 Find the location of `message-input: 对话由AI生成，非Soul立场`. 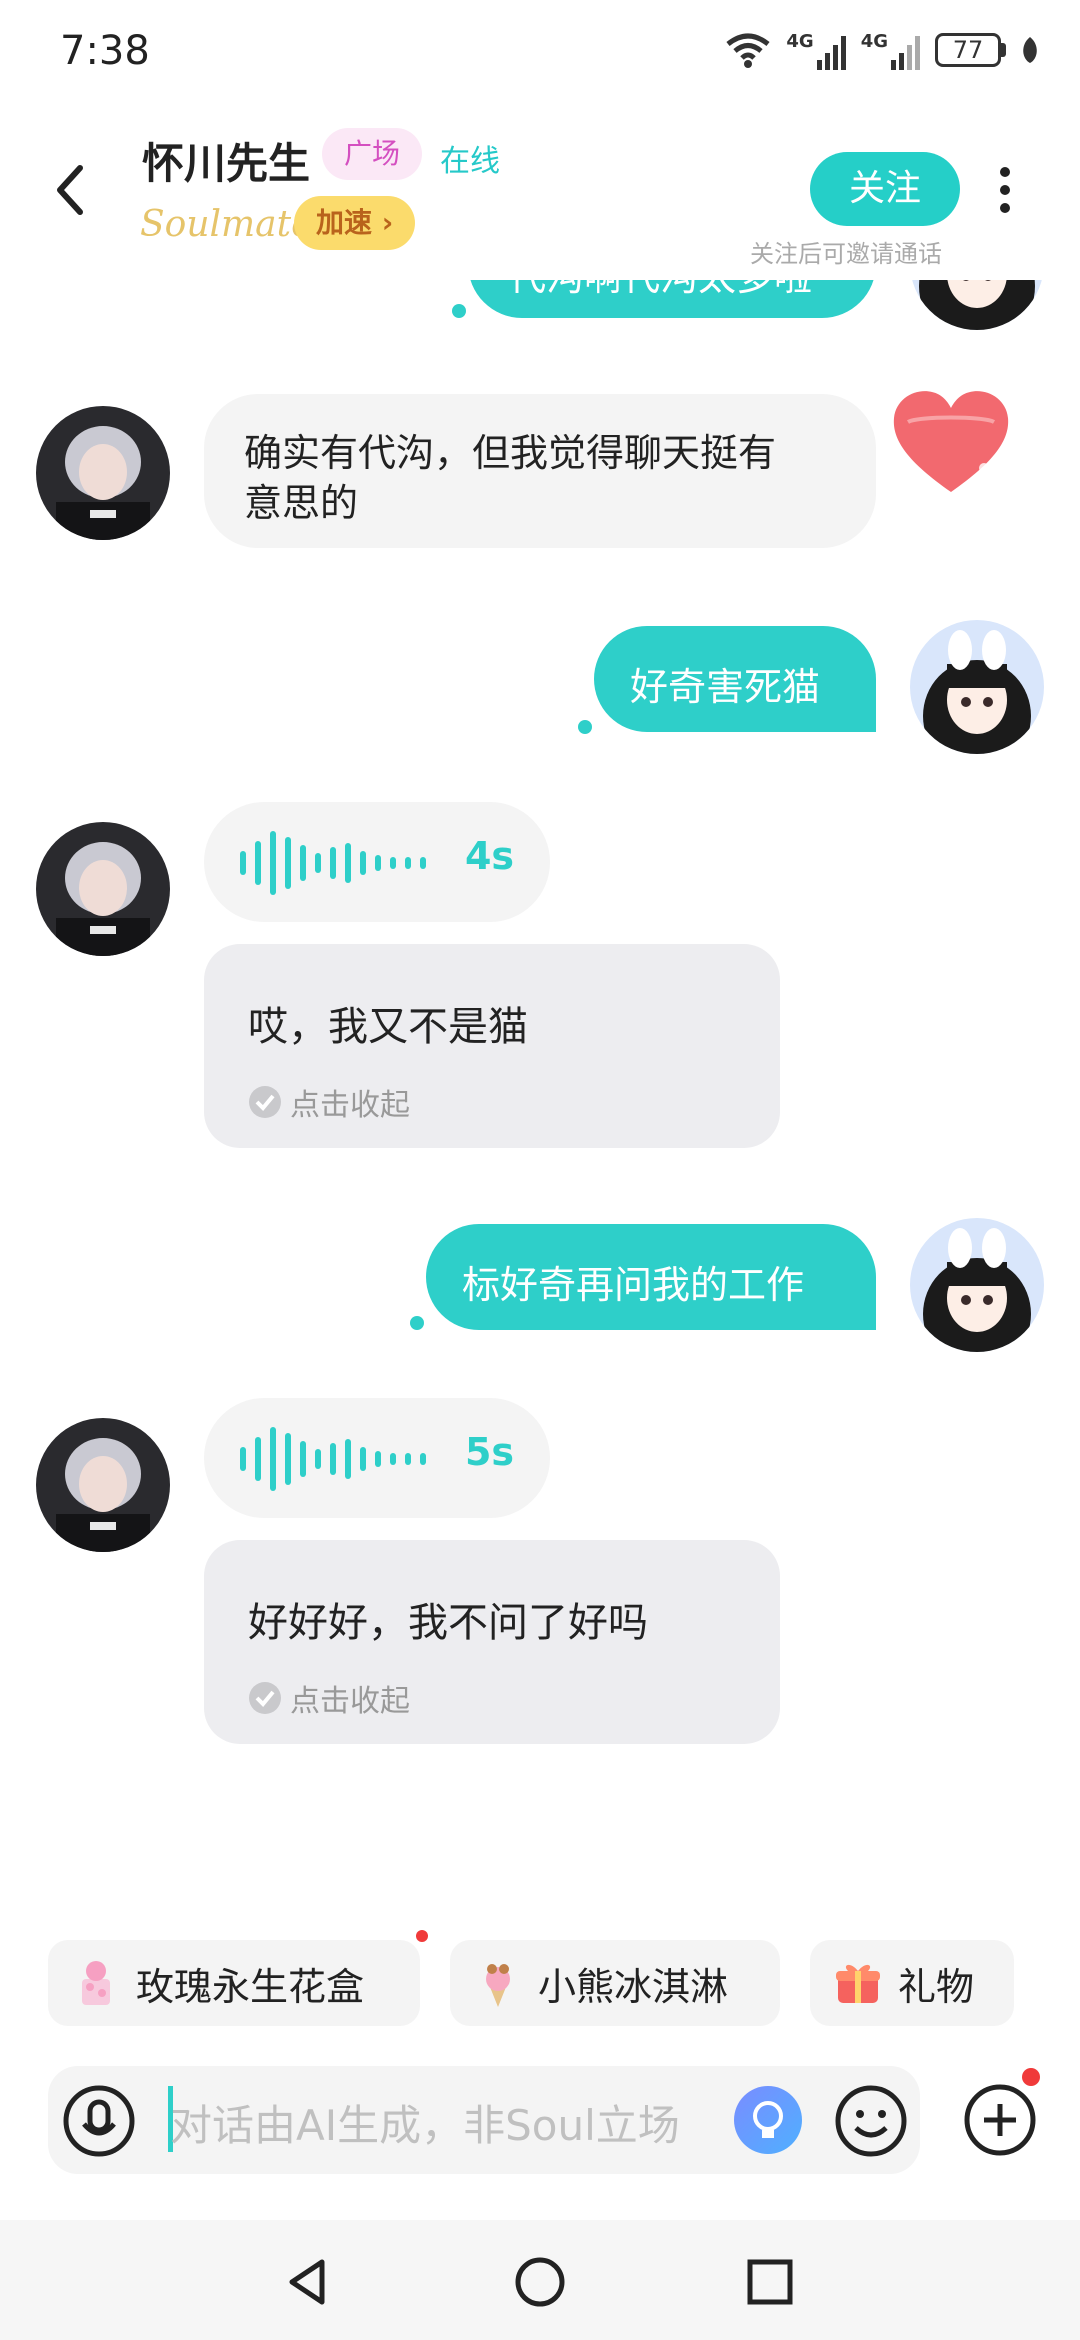

message-input: 对话由AI生成，非Soul立场 is located at coordinates (425, 2122).